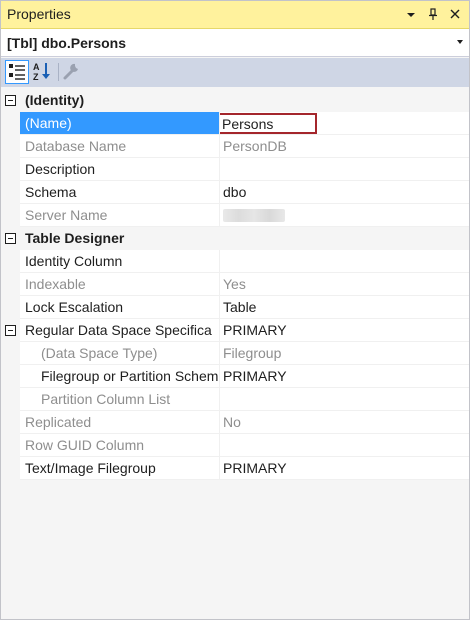 This screenshot has height=620, width=470. Describe the element at coordinates (255, 146) in the screenshot. I see `property-value: PersonDB` at that location.